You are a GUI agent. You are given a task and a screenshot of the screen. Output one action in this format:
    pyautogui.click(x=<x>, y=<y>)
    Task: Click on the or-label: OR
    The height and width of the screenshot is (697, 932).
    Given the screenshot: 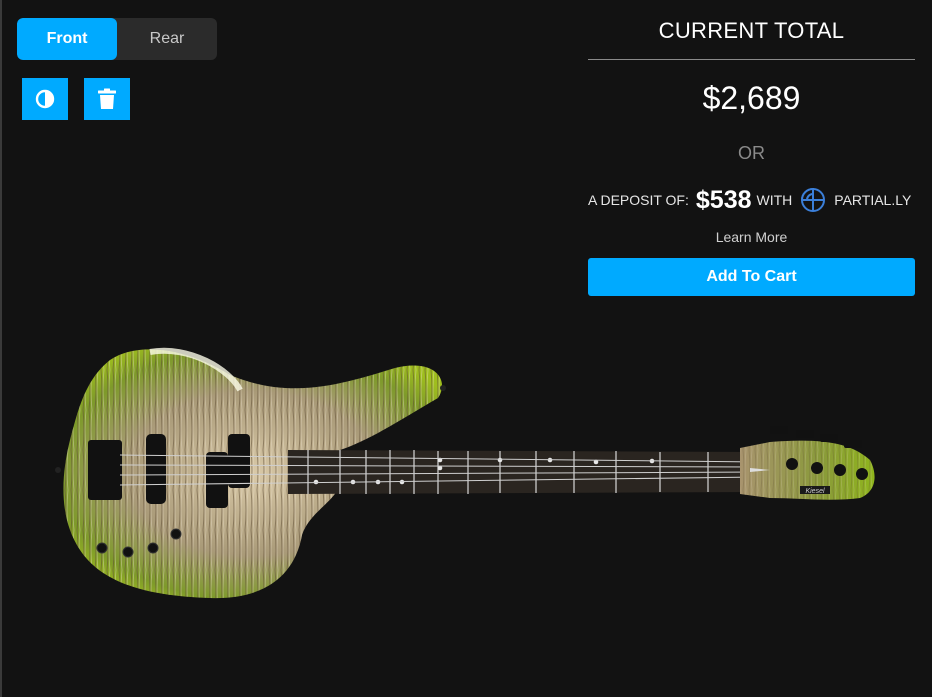 What is the action you would take?
    pyautogui.click(x=751, y=153)
    